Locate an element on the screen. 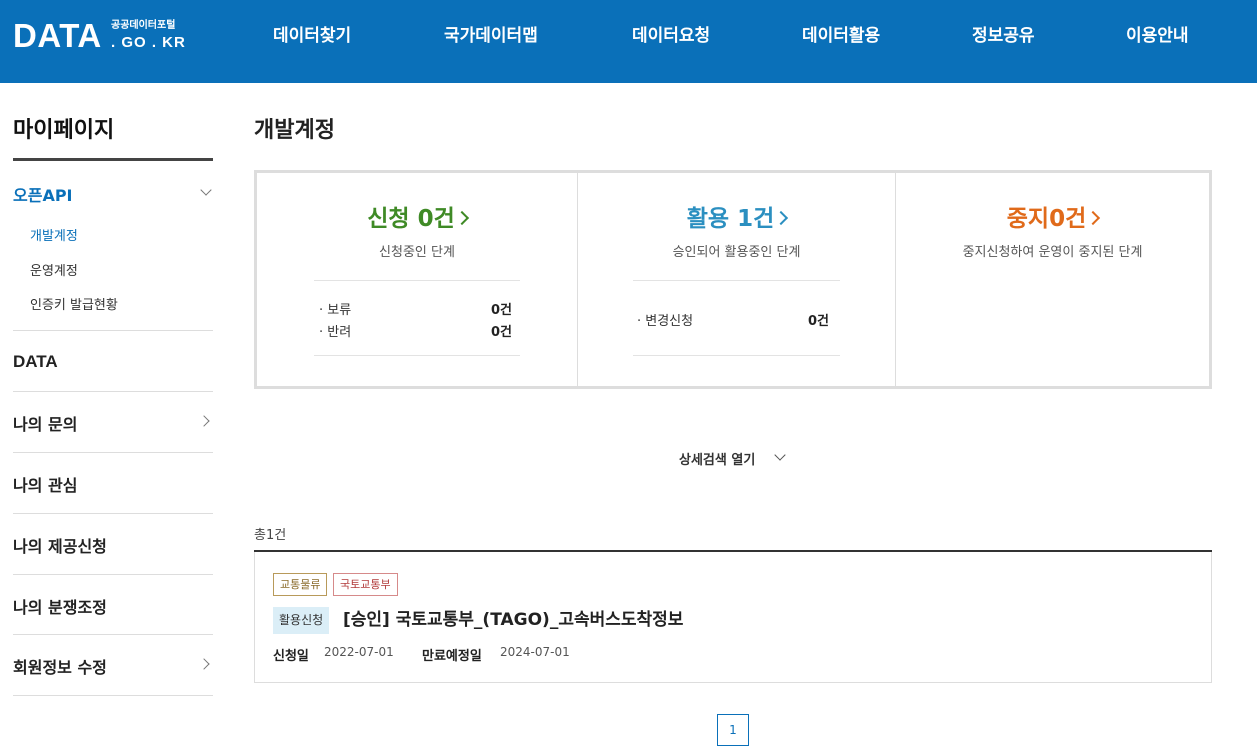 Image resolution: width=1257 pixels, height=752 pixels. sidebar-item-label: 오픈API is located at coordinates (43, 195).